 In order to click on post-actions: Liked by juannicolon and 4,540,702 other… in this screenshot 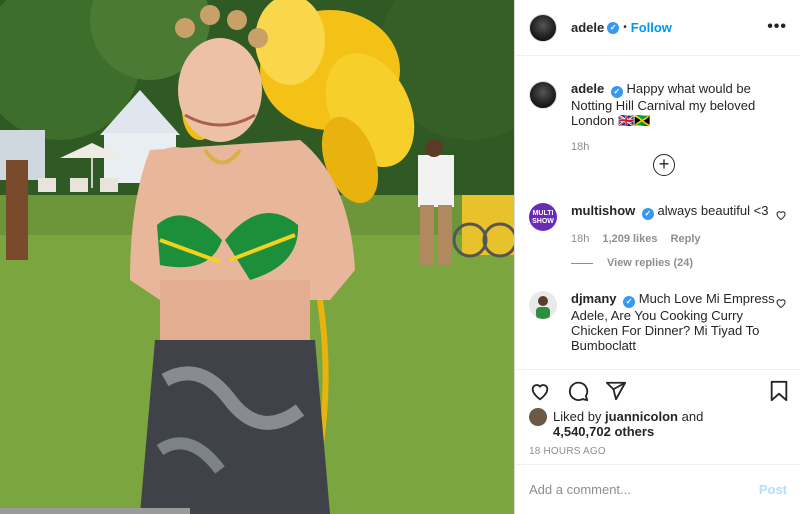, I will do `click(657, 416)`.